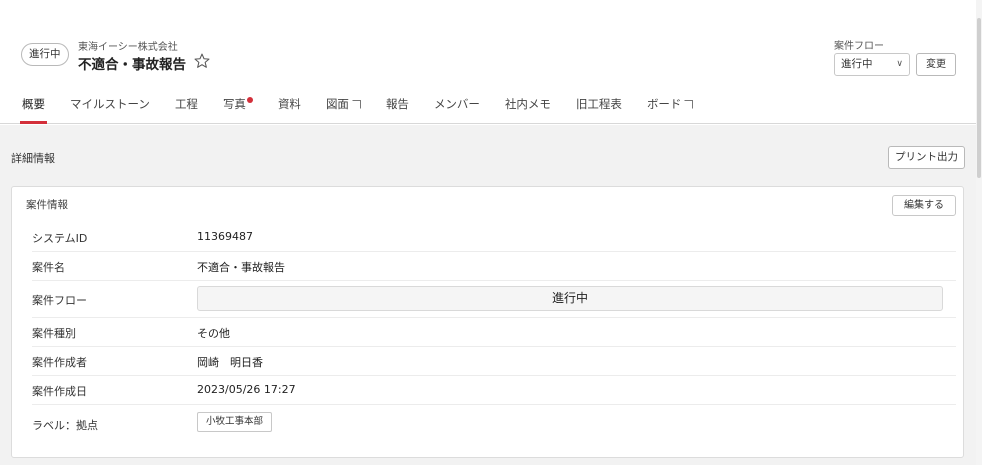 The width and height of the screenshot is (982, 465). Describe the element at coordinates (59, 362) in the screenshot. I see `row-key: 案件作成者` at that location.